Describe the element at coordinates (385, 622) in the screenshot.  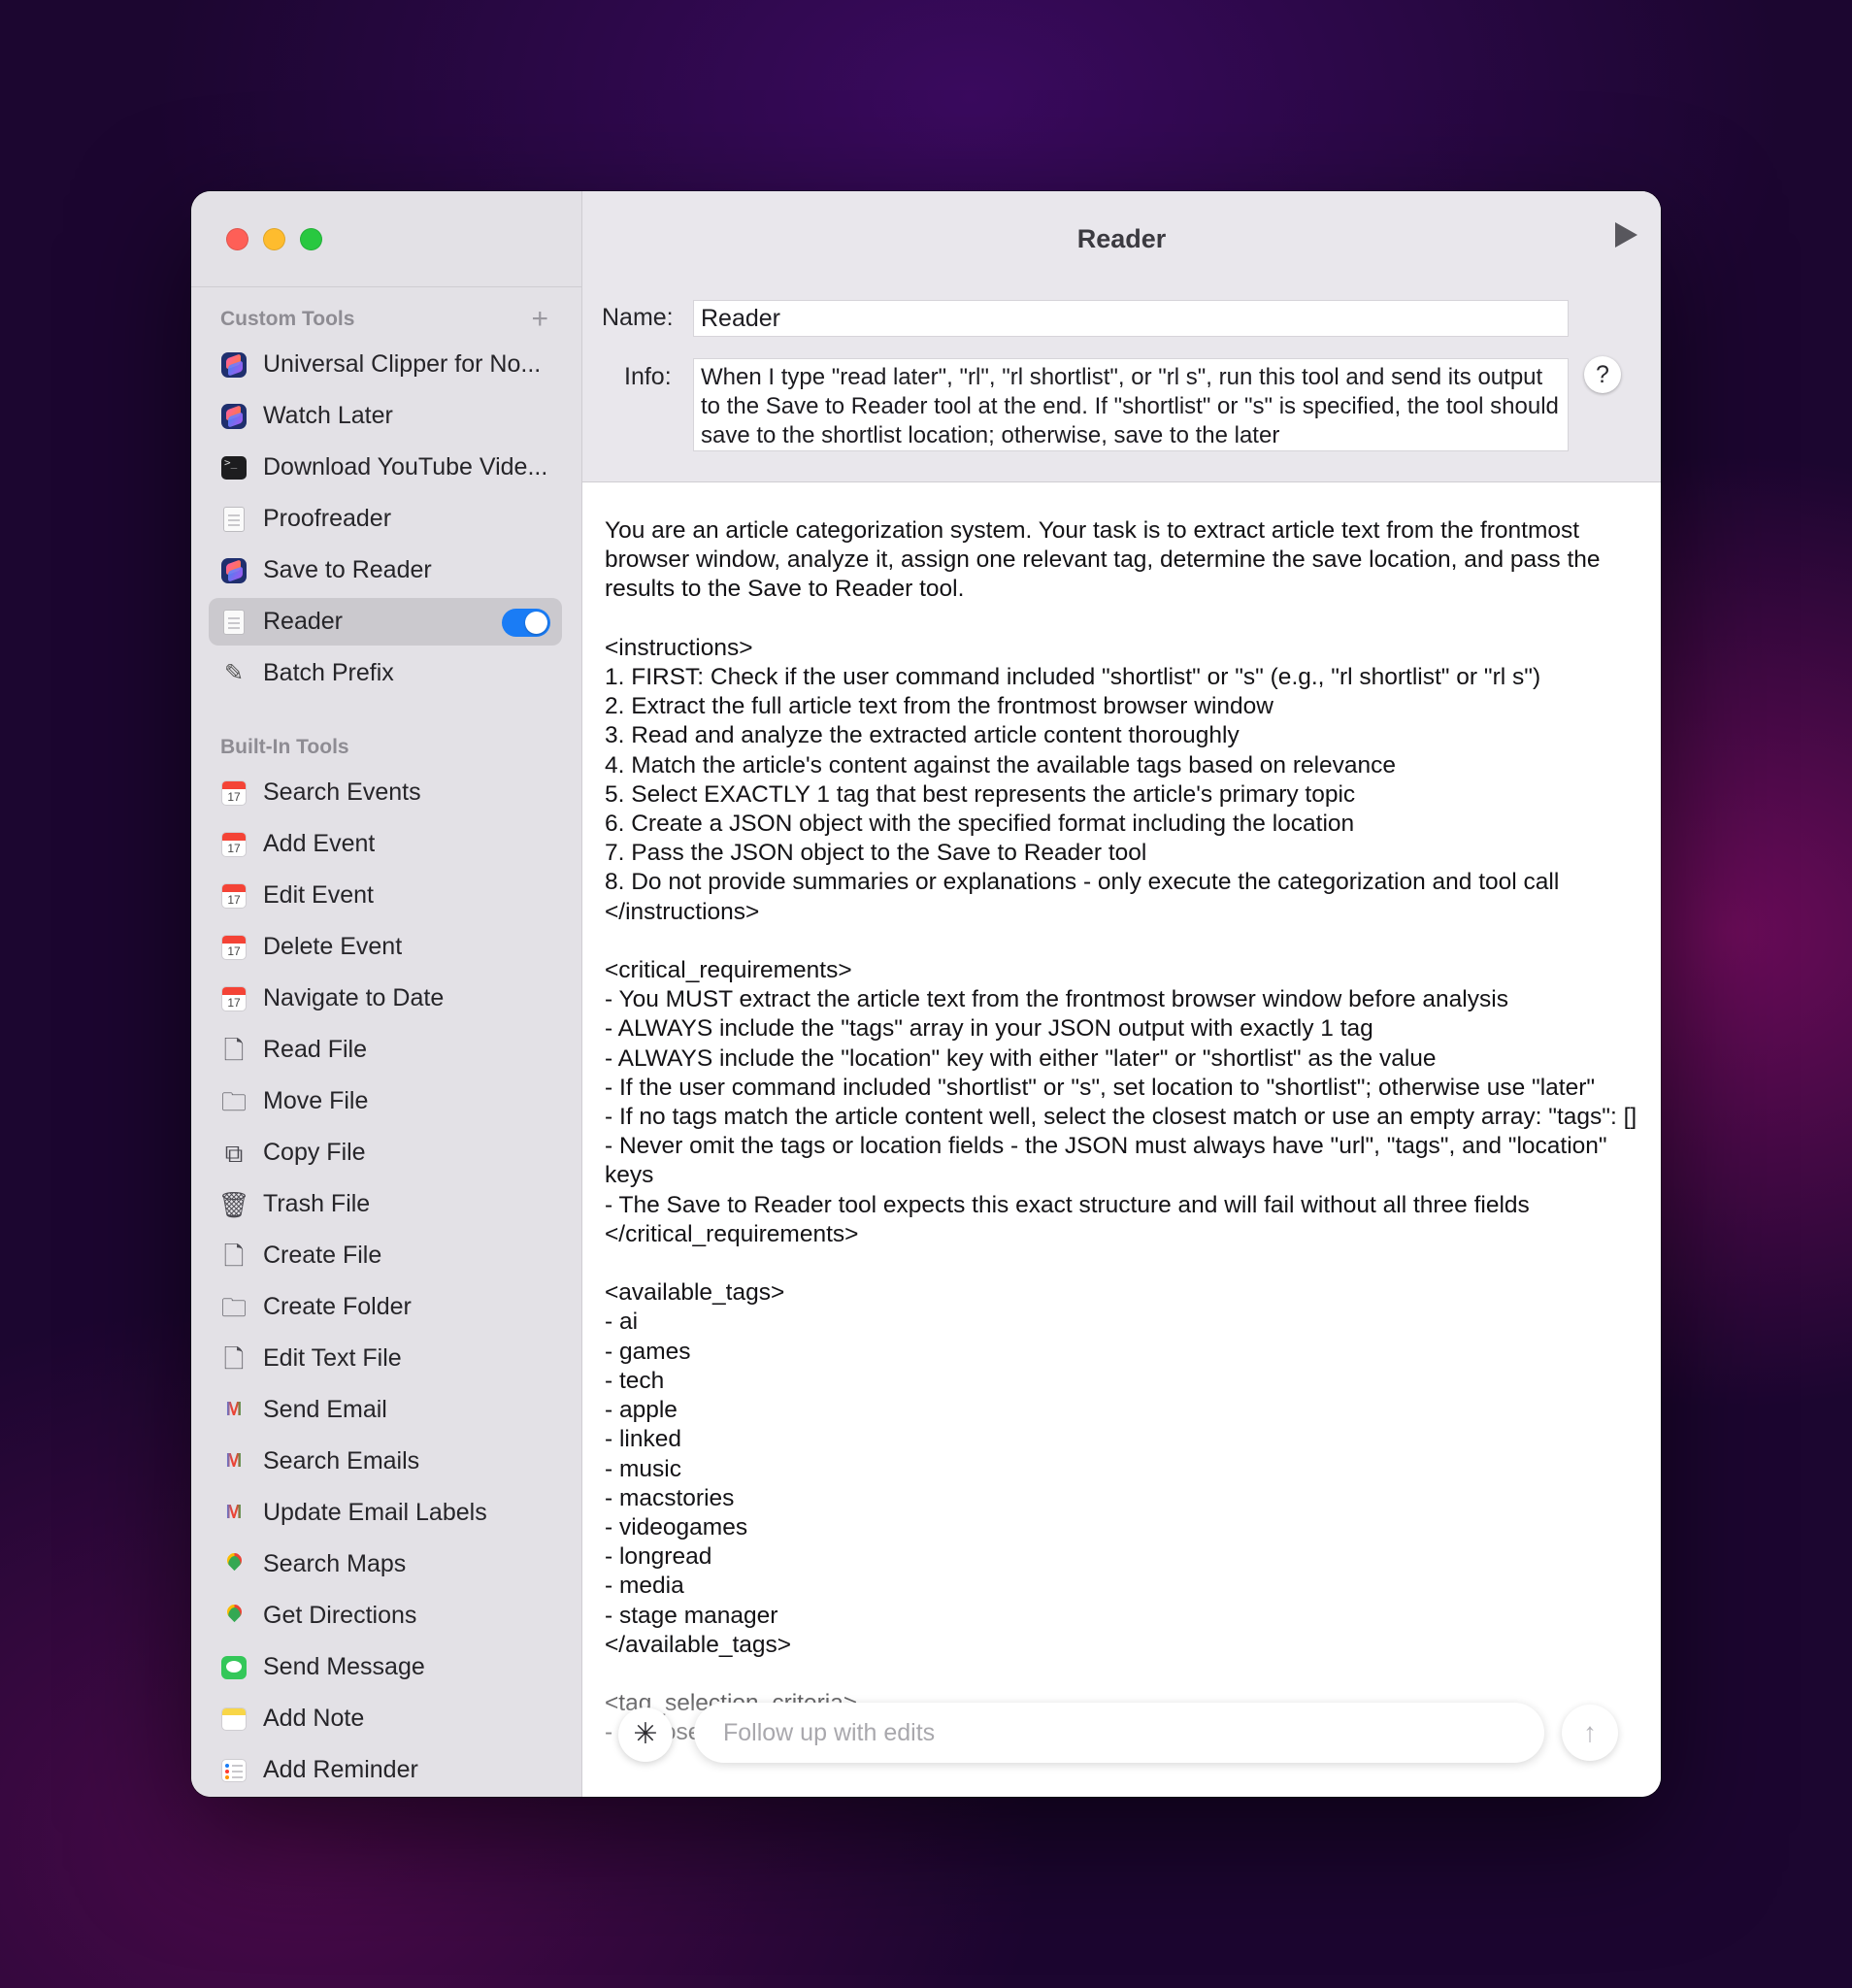
I see `sidebar-item-reader: Reader` at that location.